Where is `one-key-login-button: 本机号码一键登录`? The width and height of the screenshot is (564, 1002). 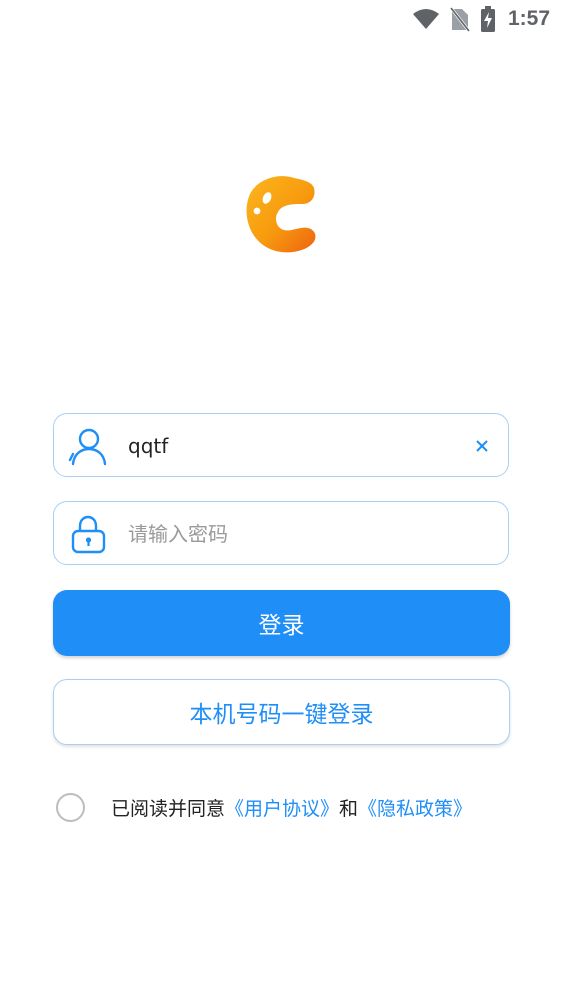
one-key-login-button: 本机号码一键登录 is located at coordinates (281, 712).